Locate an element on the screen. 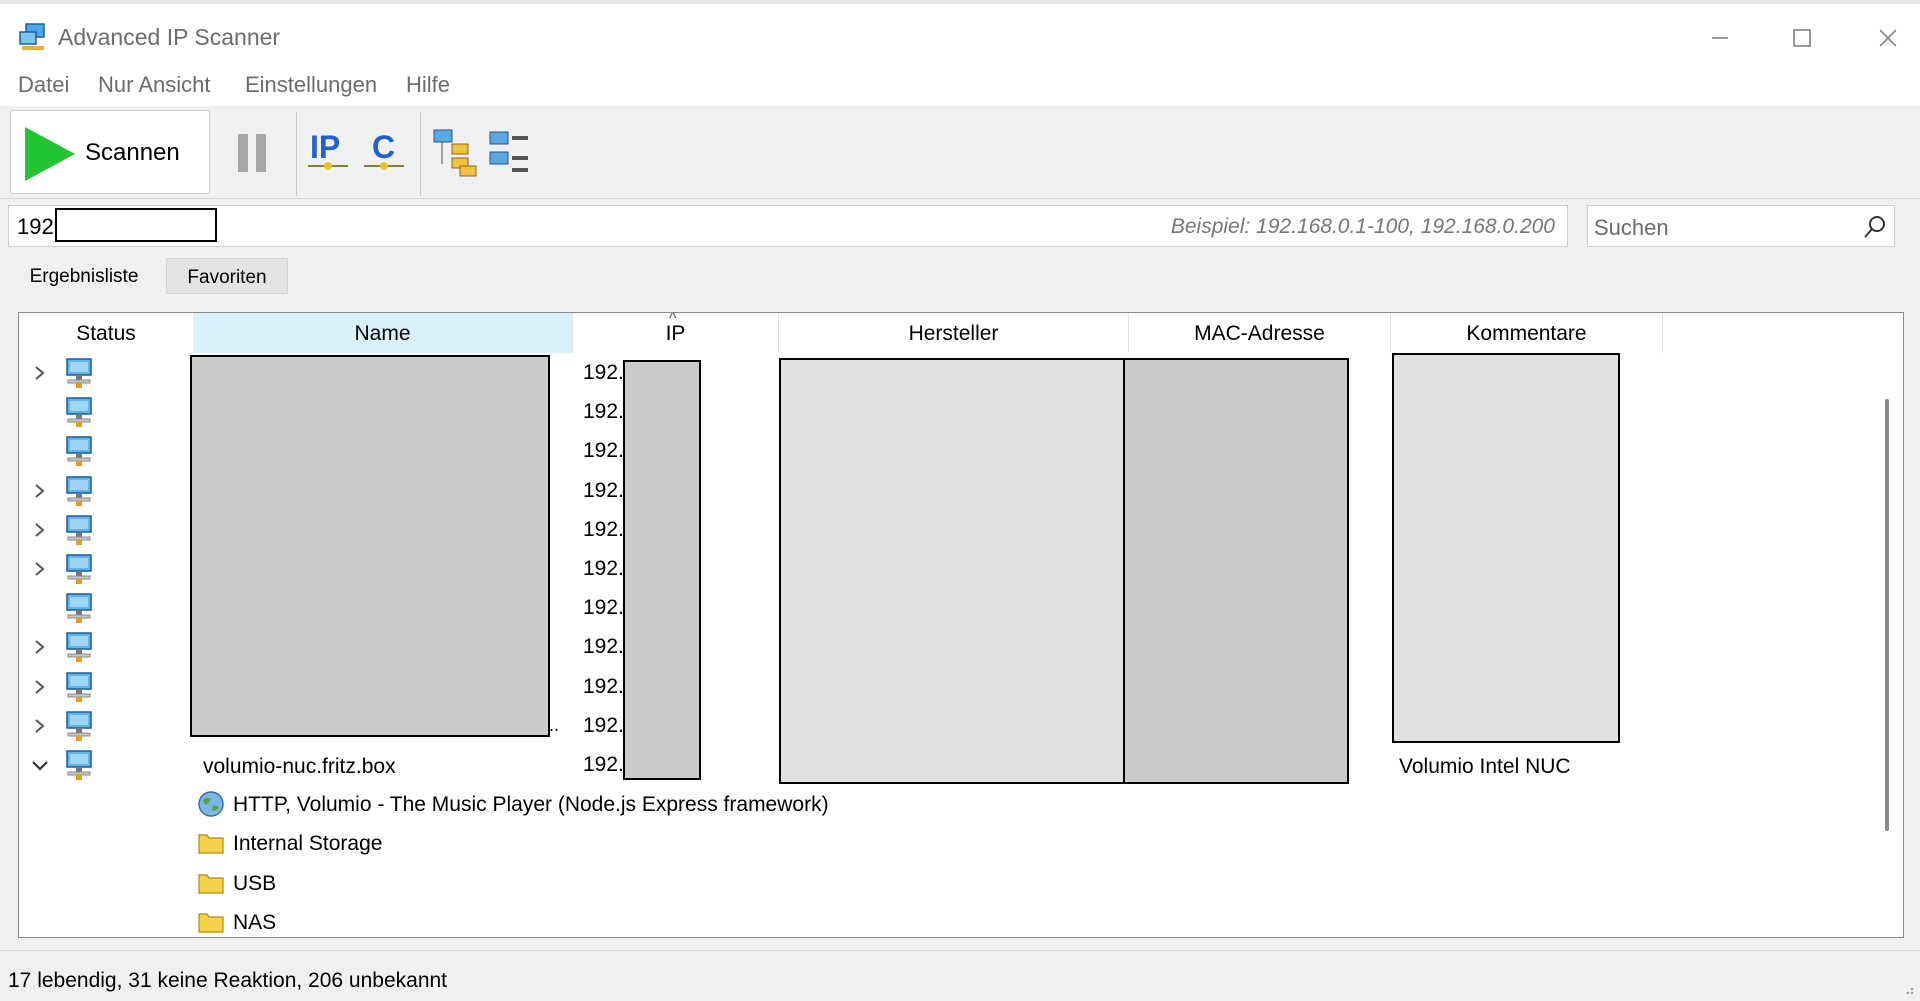  column-kommentare: Kommentare is located at coordinates (1527, 333).